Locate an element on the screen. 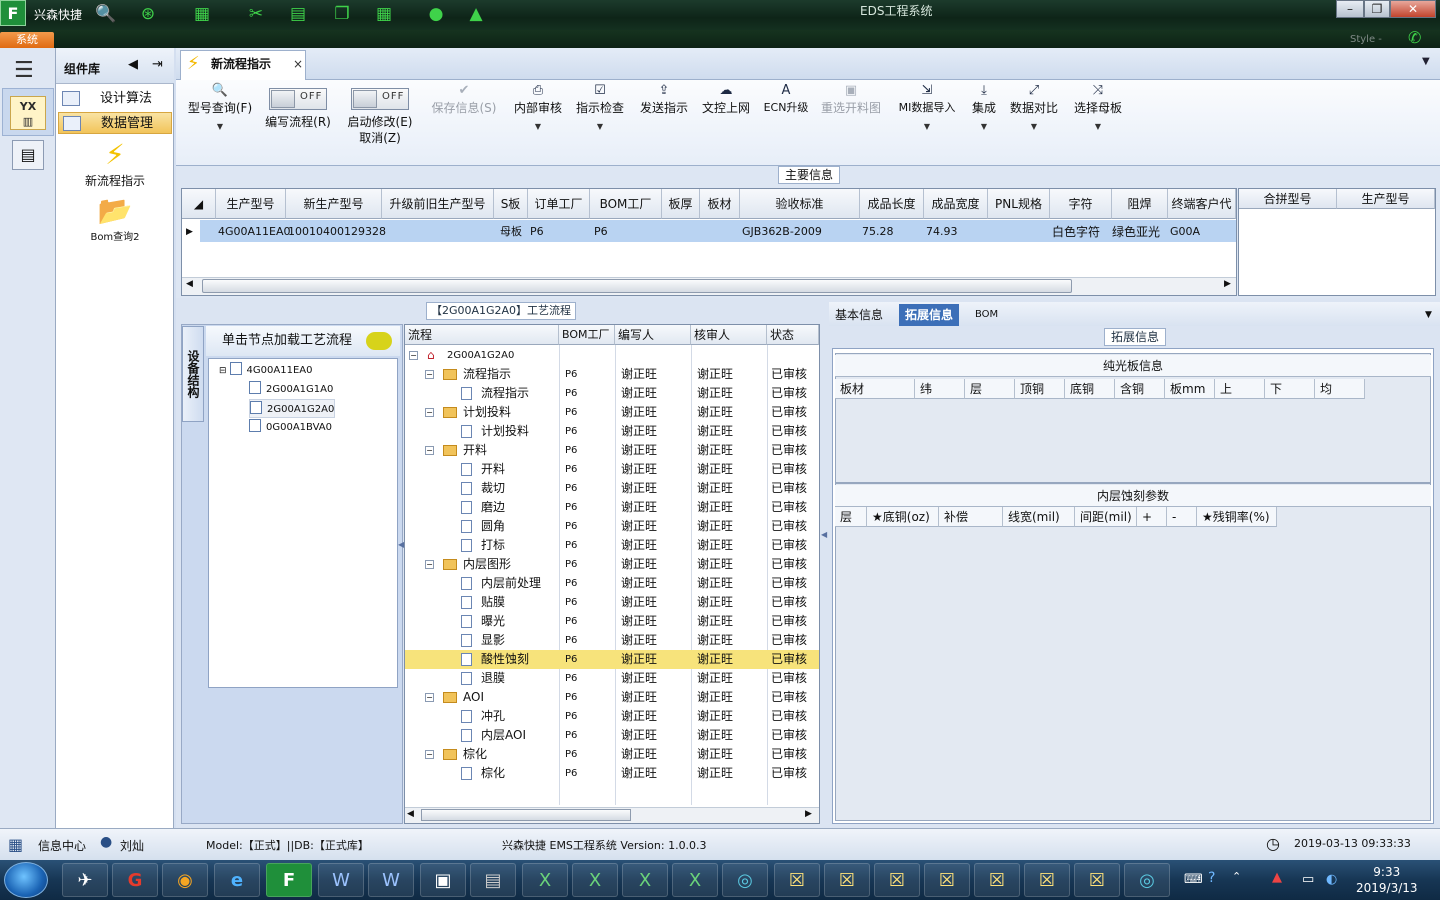  start-modify-toggle: OFF 启动修改(E) 取消(Z) is located at coordinates (380, 122).